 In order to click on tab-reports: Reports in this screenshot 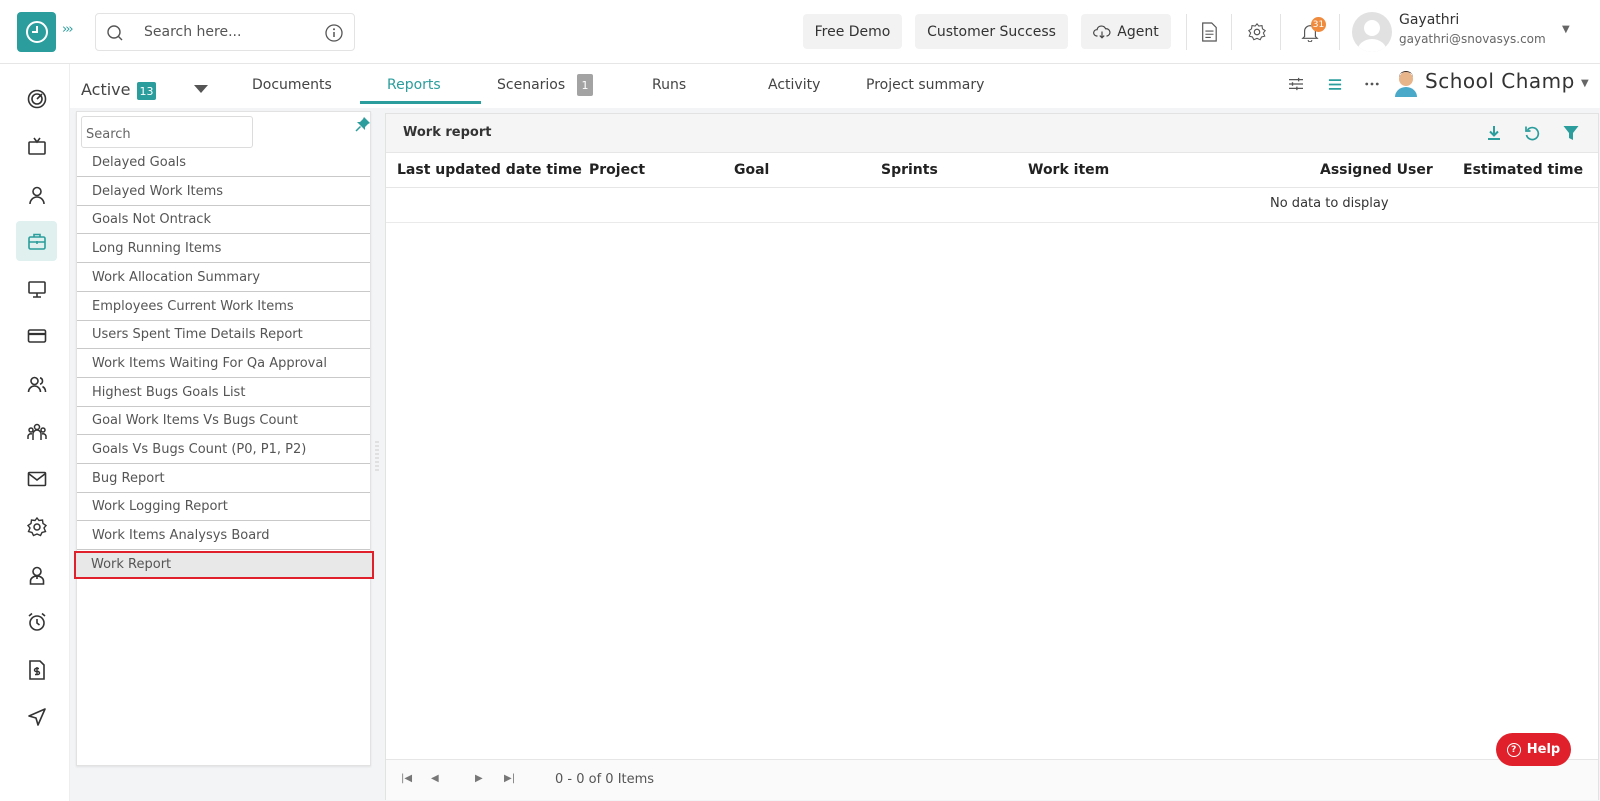, I will do `click(414, 85)`.